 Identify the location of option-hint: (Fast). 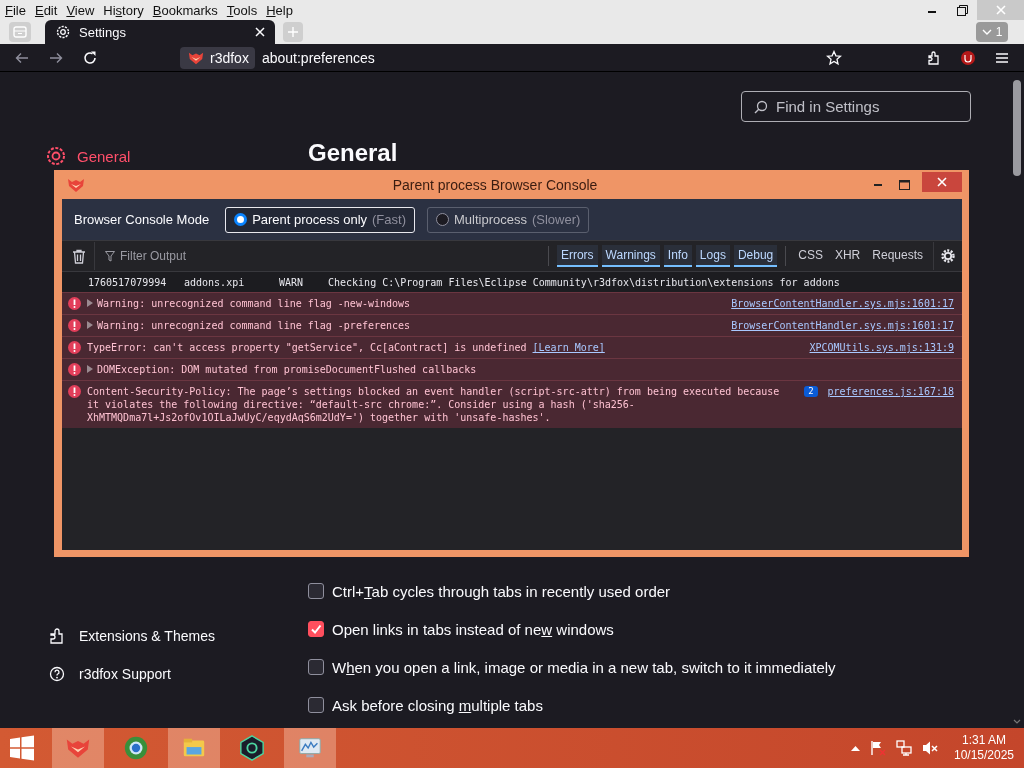
(389, 219).